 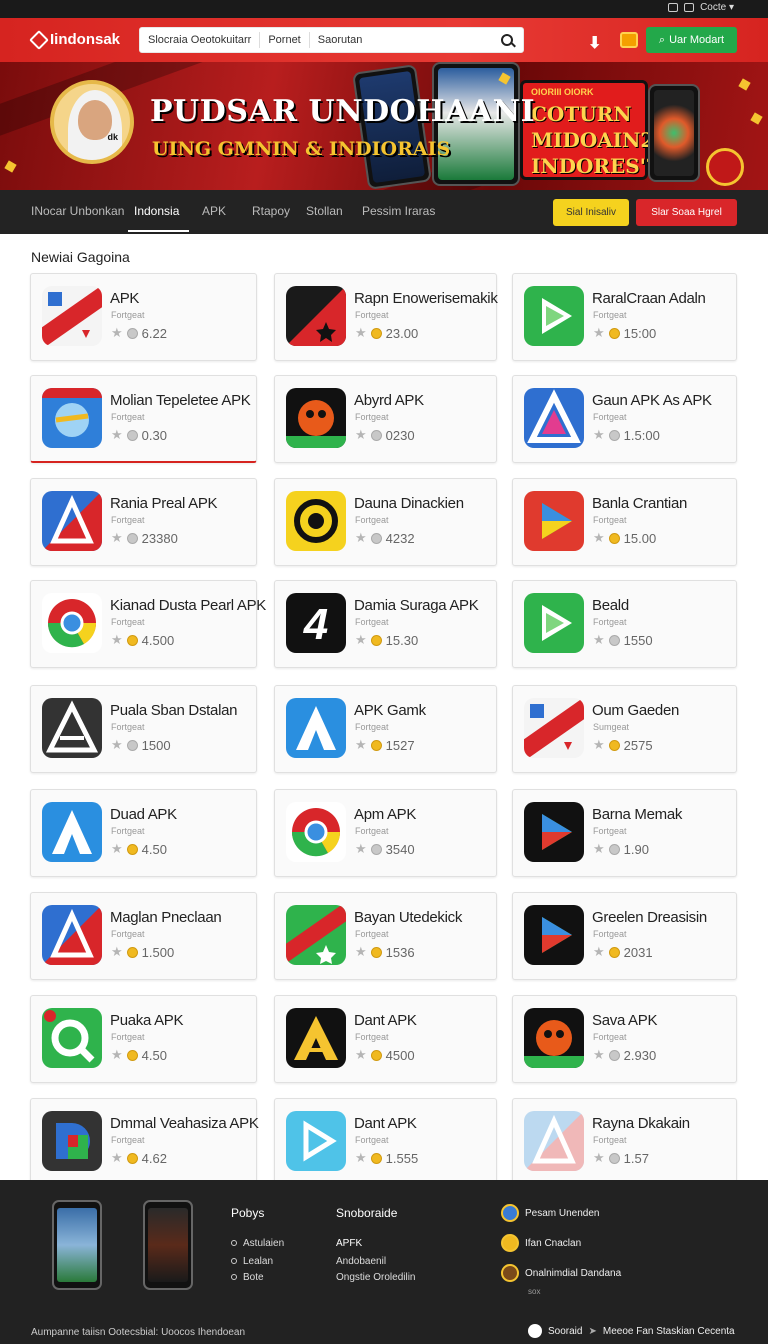 What do you see at coordinates (624, 729) in the screenshot?
I see `app-card: Oum Gaeden Sumgeat ★ 2575` at bounding box center [624, 729].